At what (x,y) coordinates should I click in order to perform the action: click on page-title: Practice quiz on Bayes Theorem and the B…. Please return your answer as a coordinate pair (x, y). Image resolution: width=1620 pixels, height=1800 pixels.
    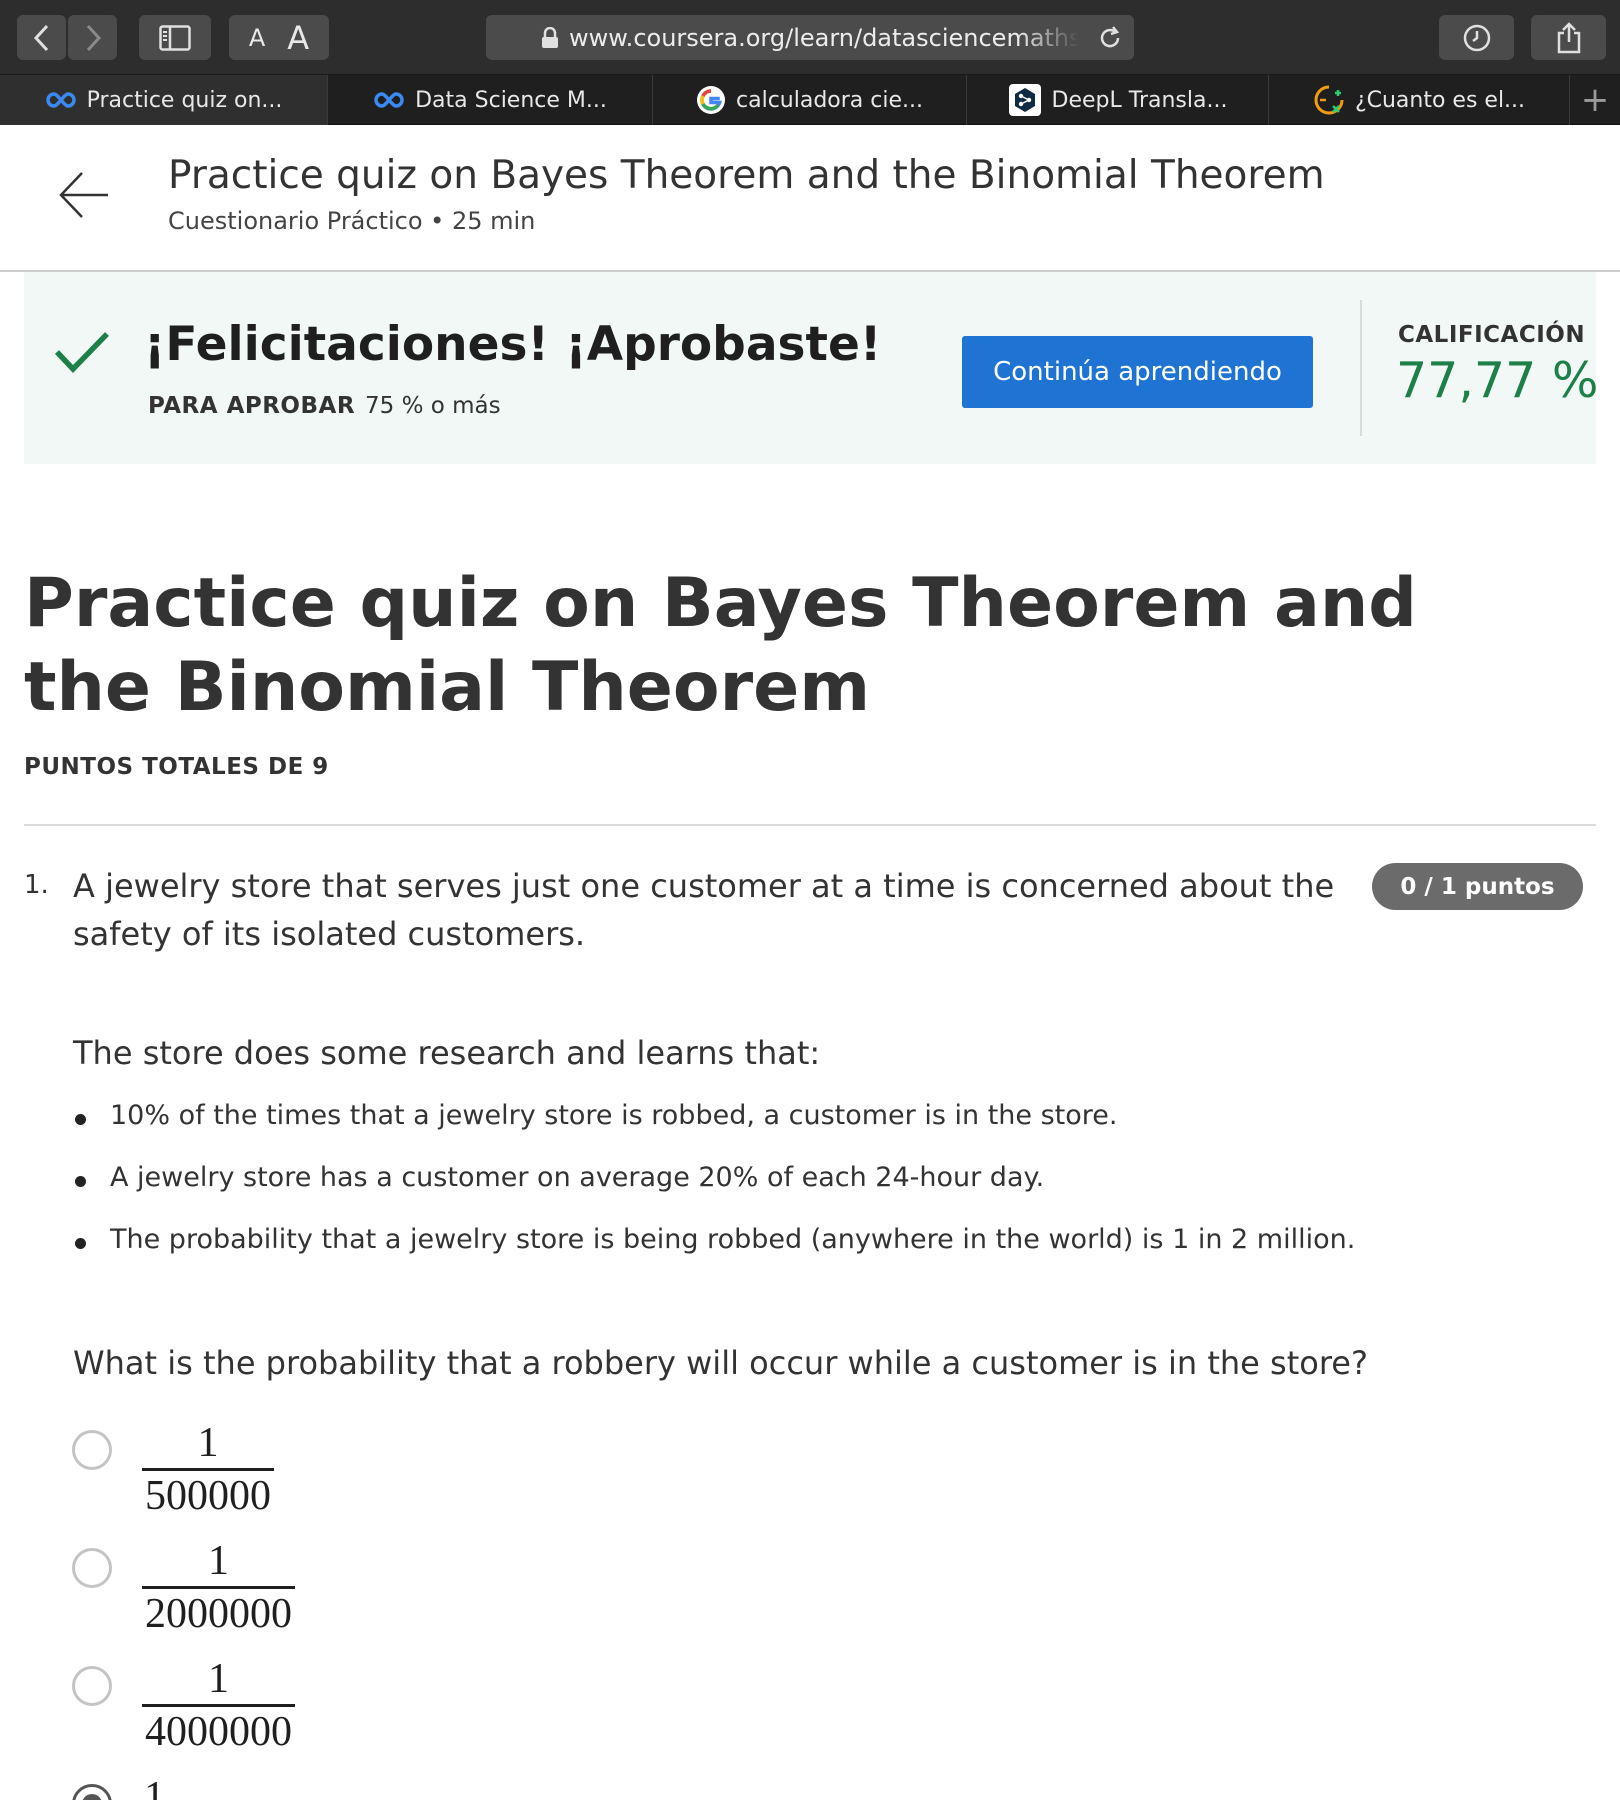
    Looking at the image, I should click on (746, 175).